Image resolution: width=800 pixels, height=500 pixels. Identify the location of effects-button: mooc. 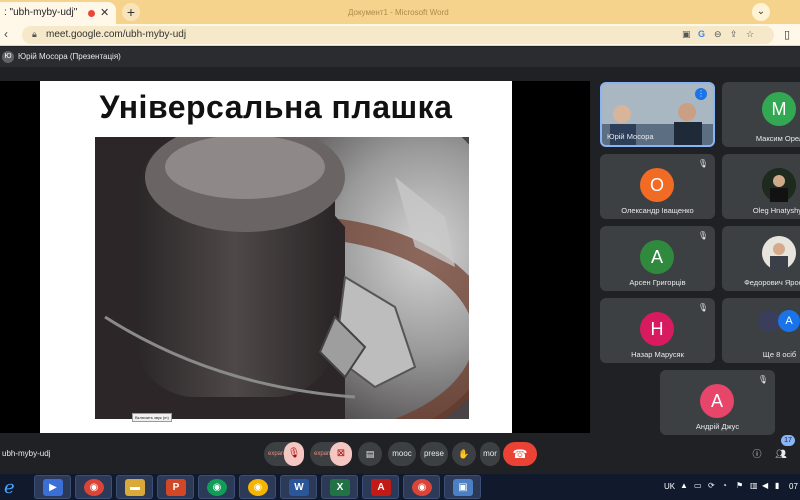
(402, 454).